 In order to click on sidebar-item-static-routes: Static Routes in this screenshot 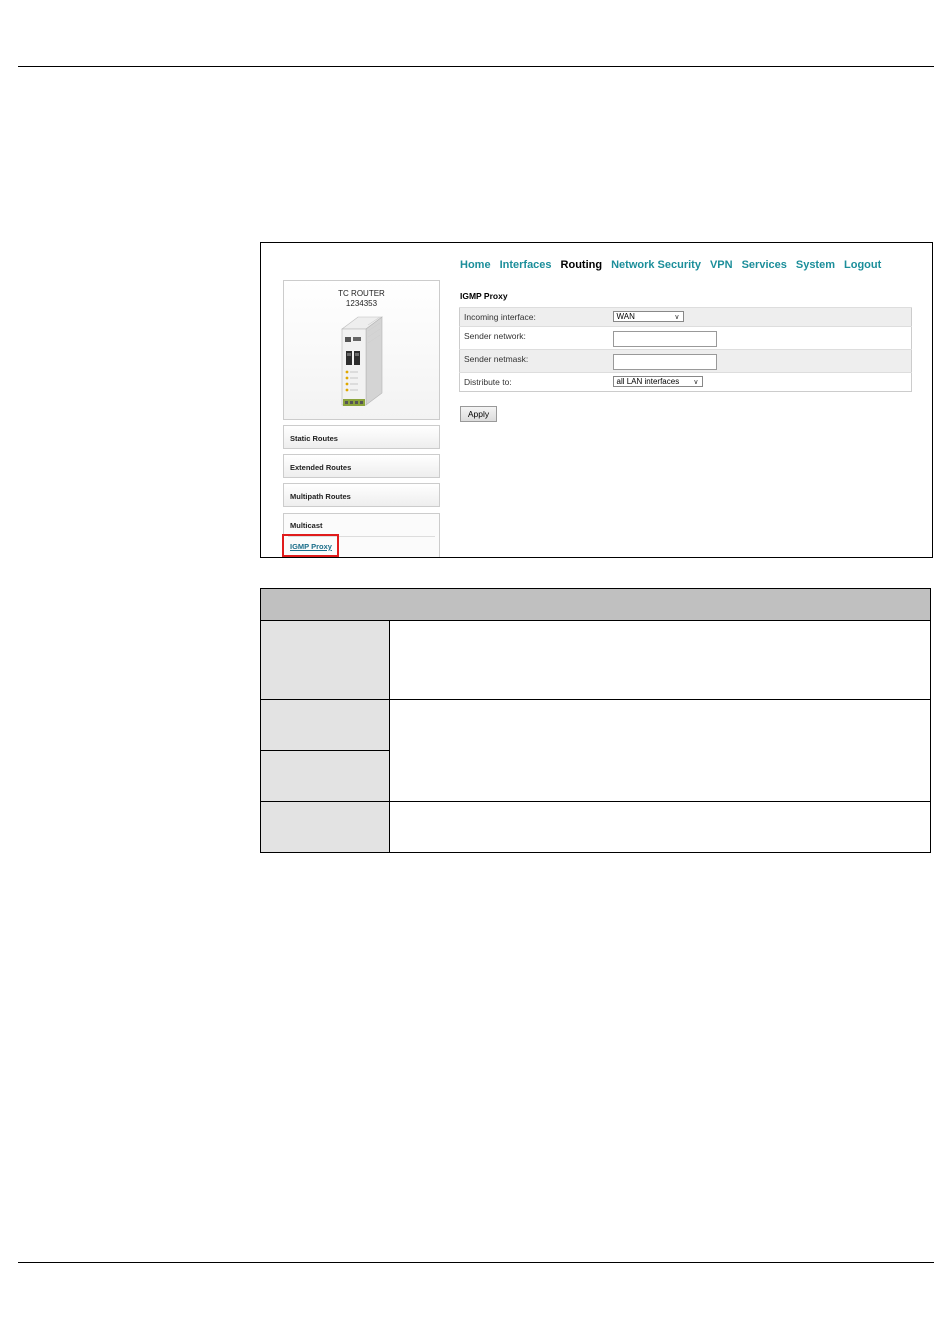, I will do `click(361, 437)`.